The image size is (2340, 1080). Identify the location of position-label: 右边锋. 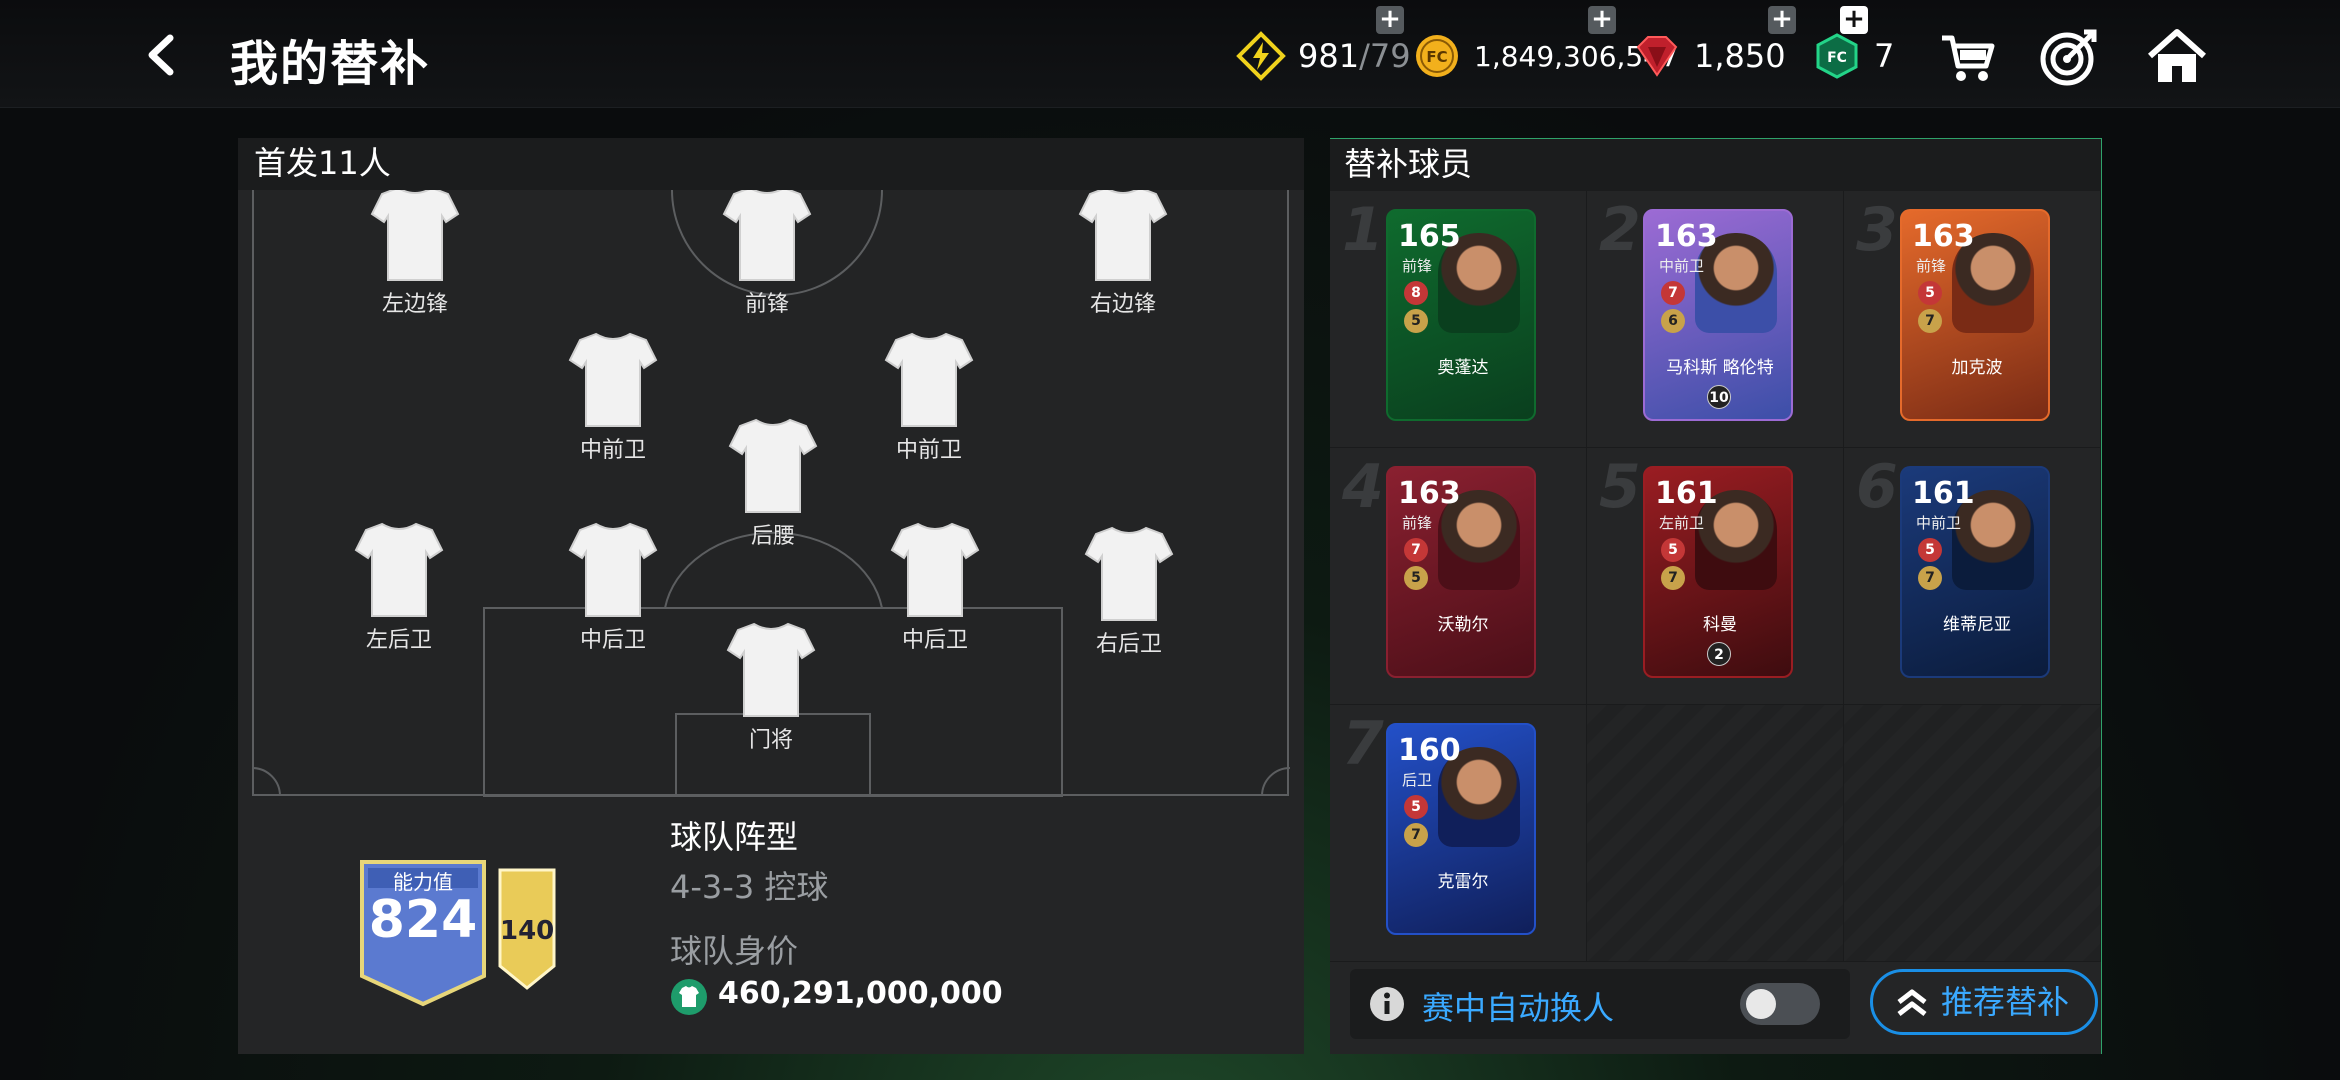
(1122, 304).